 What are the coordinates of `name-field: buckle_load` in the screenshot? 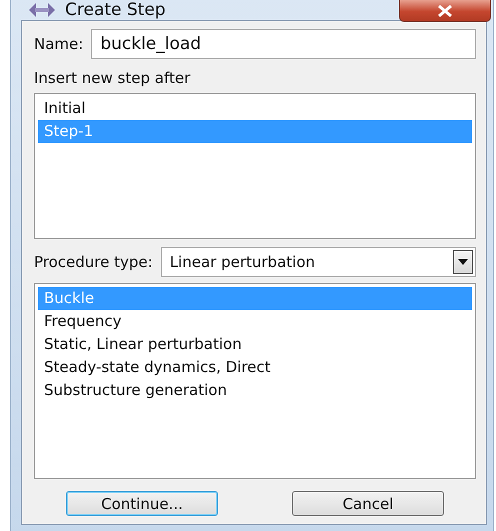 It's located at (283, 44).